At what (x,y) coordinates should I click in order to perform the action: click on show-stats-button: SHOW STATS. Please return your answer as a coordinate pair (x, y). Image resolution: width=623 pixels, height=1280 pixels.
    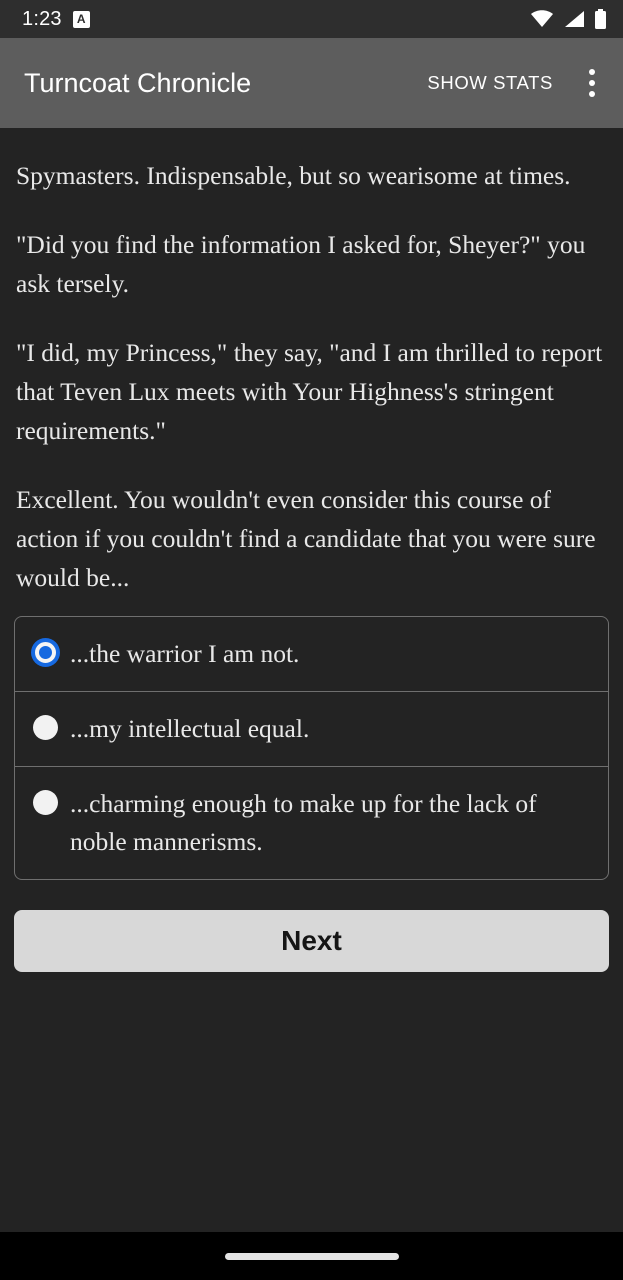
    Looking at the image, I should click on (490, 83).